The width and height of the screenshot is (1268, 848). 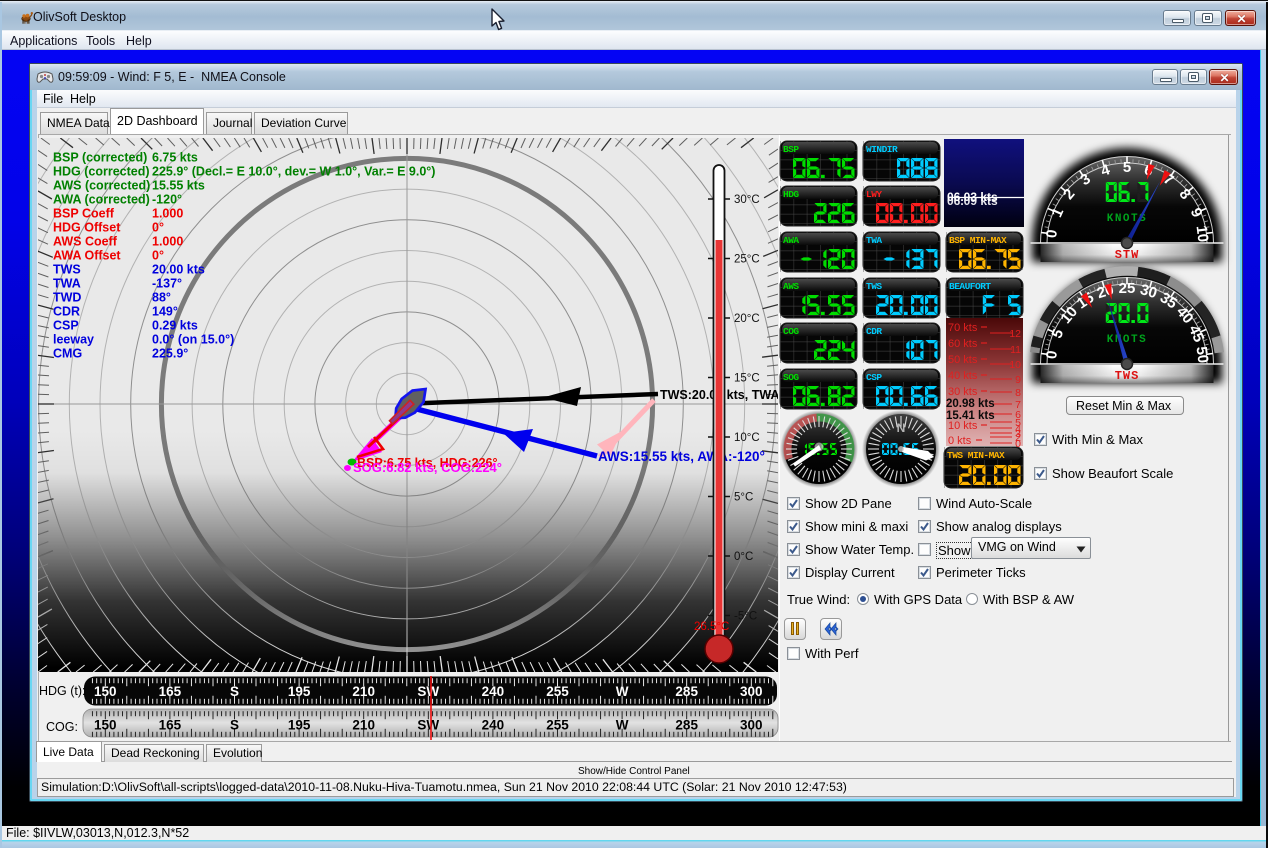 What do you see at coordinates (747, 260) in the screenshot?
I see `svg-text: 25°C` at bounding box center [747, 260].